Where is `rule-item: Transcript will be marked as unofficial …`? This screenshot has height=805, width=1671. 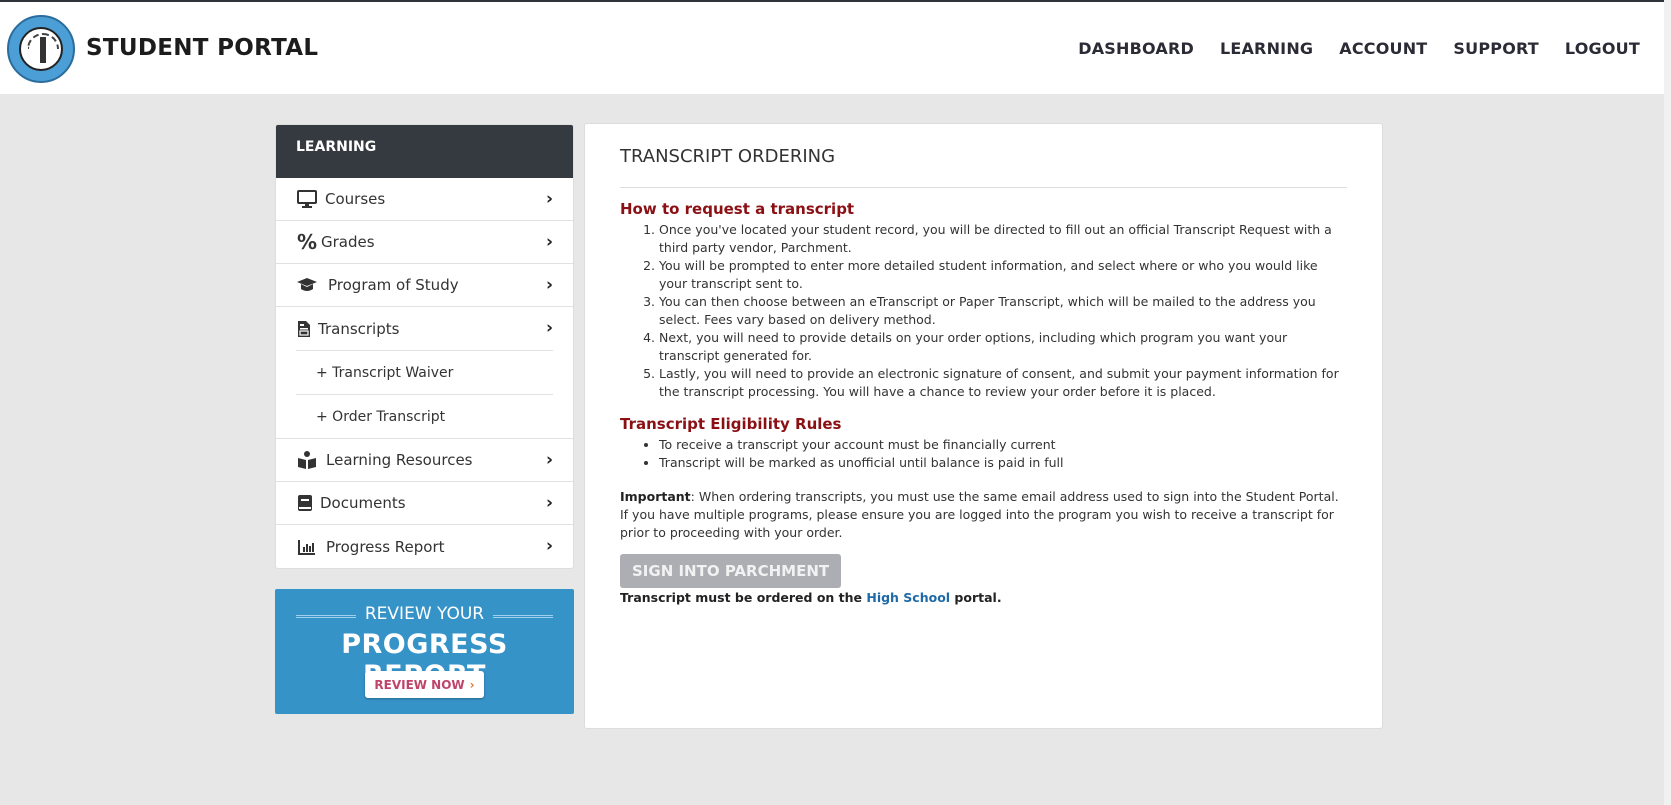 rule-item: Transcript will be marked as unofficial … is located at coordinates (1003, 463).